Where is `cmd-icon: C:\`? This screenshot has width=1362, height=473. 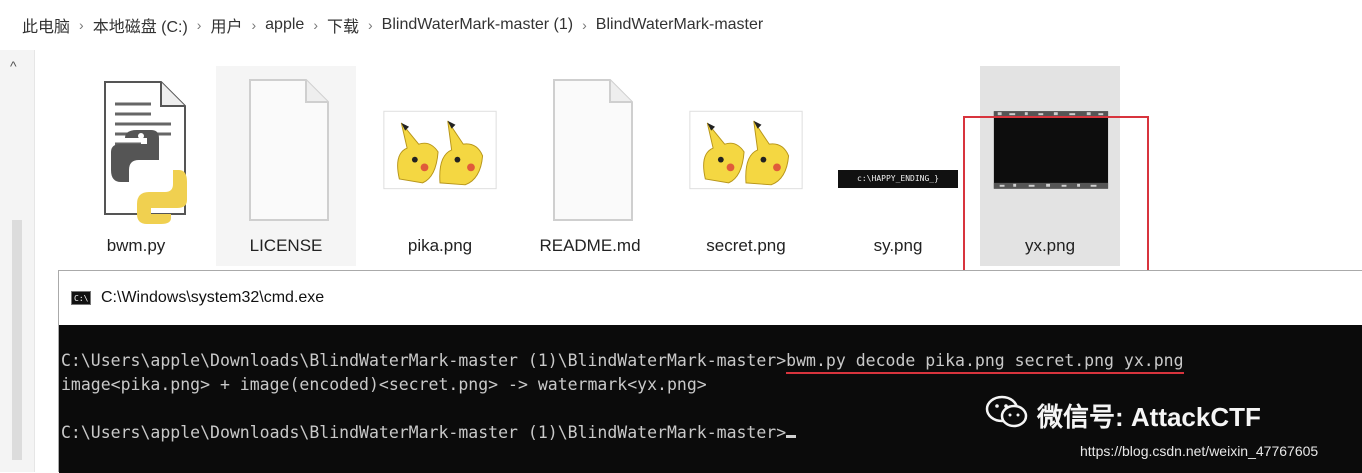
cmd-icon: C:\ is located at coordinates (81, 298).